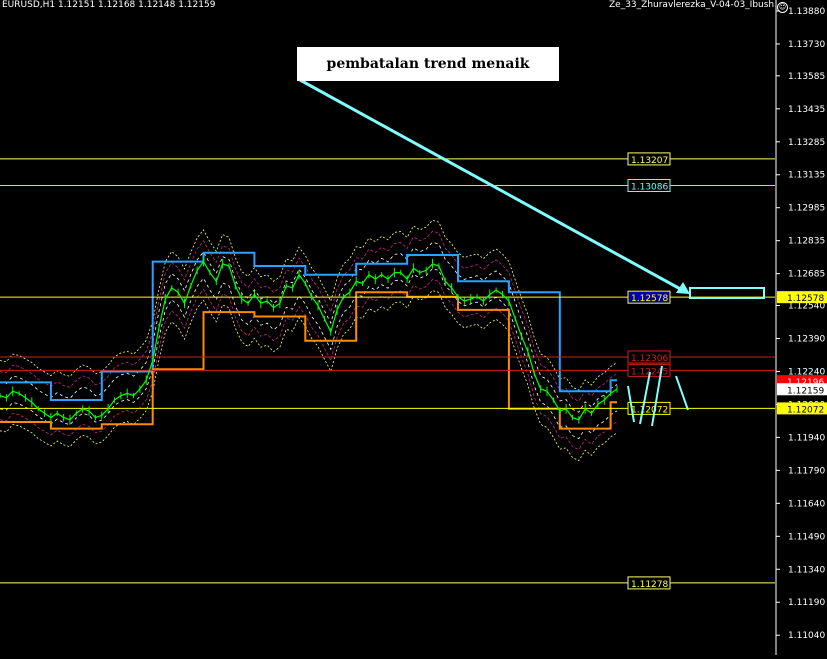 The width and height of the screenshot is (827, 659). Describe the element at coordinates (806, 636) in the screenshot. I see `y-tick-label: 1.11040` at that location.